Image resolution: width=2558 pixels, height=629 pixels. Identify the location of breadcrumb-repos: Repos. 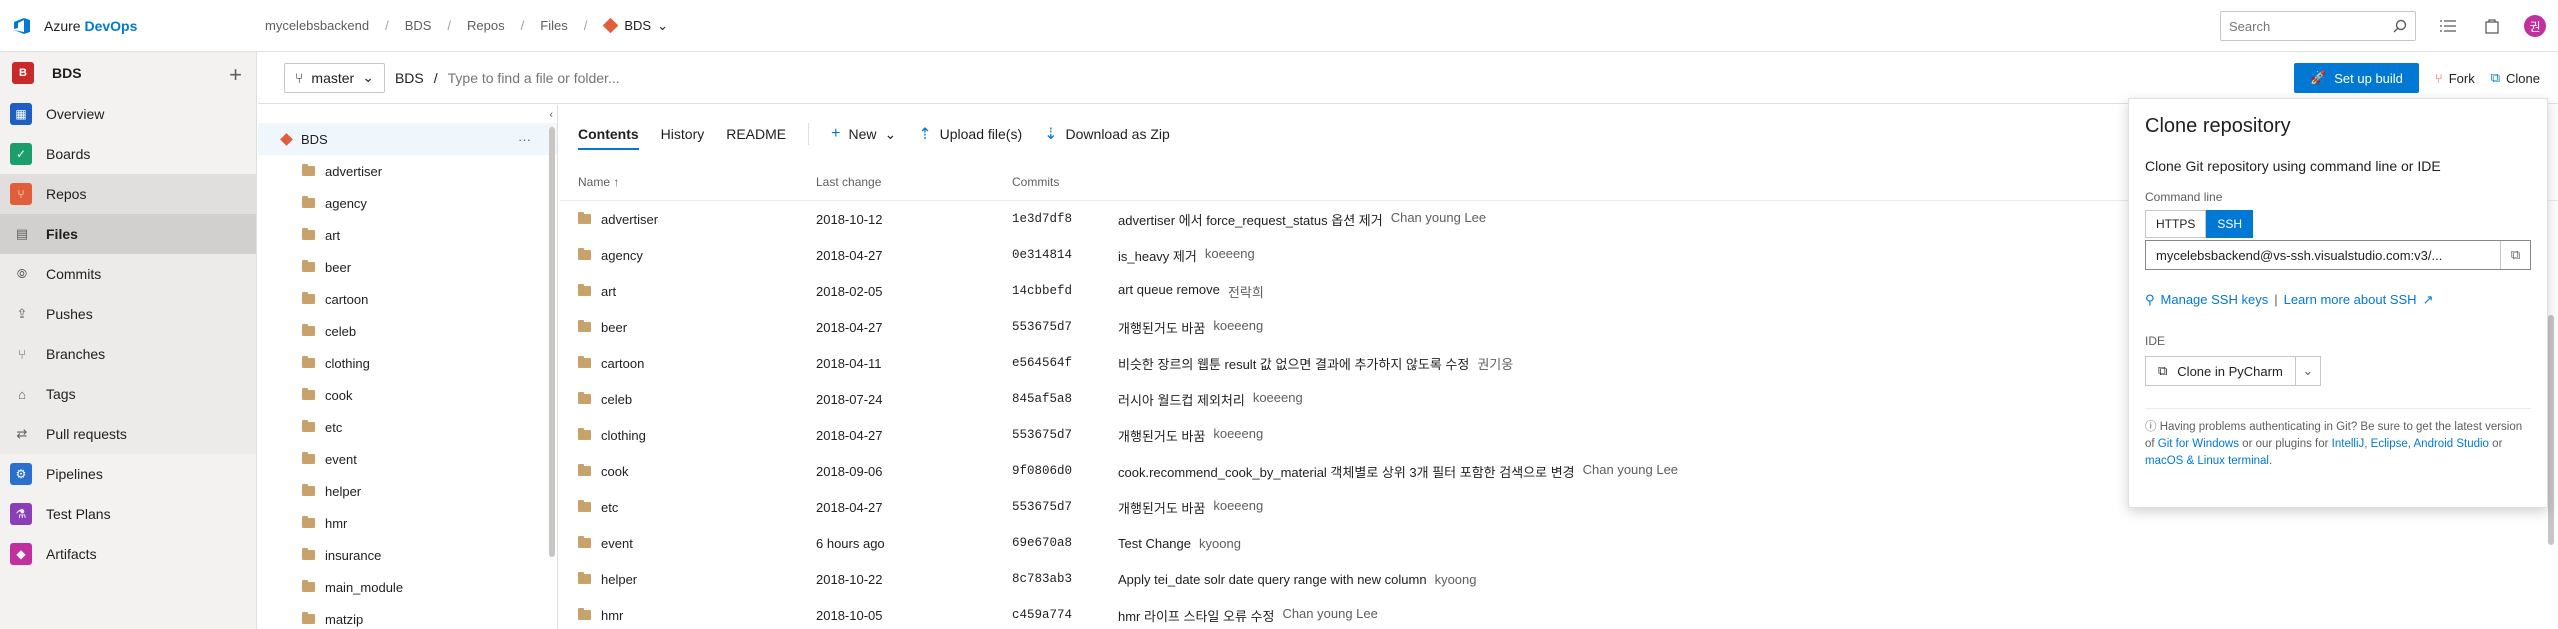
(486, 25).